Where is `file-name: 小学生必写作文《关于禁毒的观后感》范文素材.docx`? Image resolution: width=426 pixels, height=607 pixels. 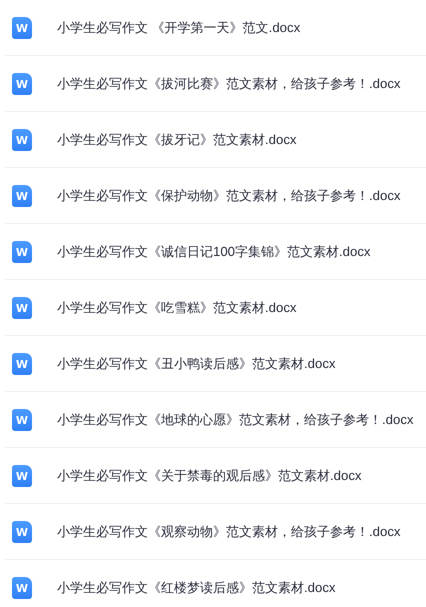
file-name: 小学生必写作文《关于禁毒的观后感》范文素材.docx is located at coordinates (209, 475).